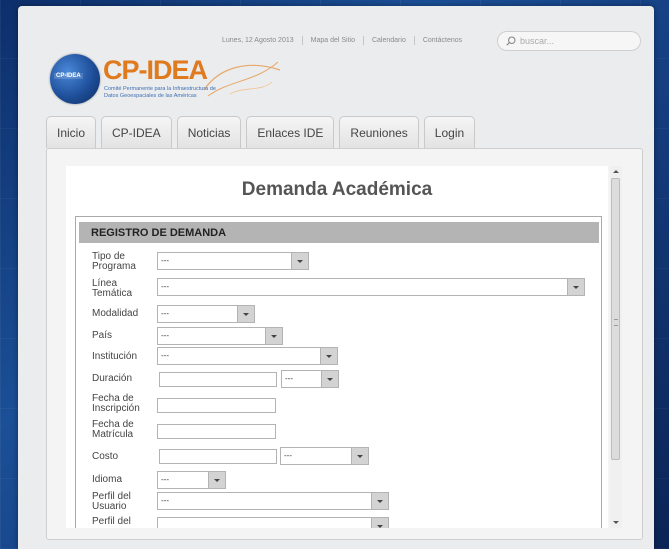 This screenshot has height=549, width=669. I want to click on field-label: Perfil del, so click(111, 521).